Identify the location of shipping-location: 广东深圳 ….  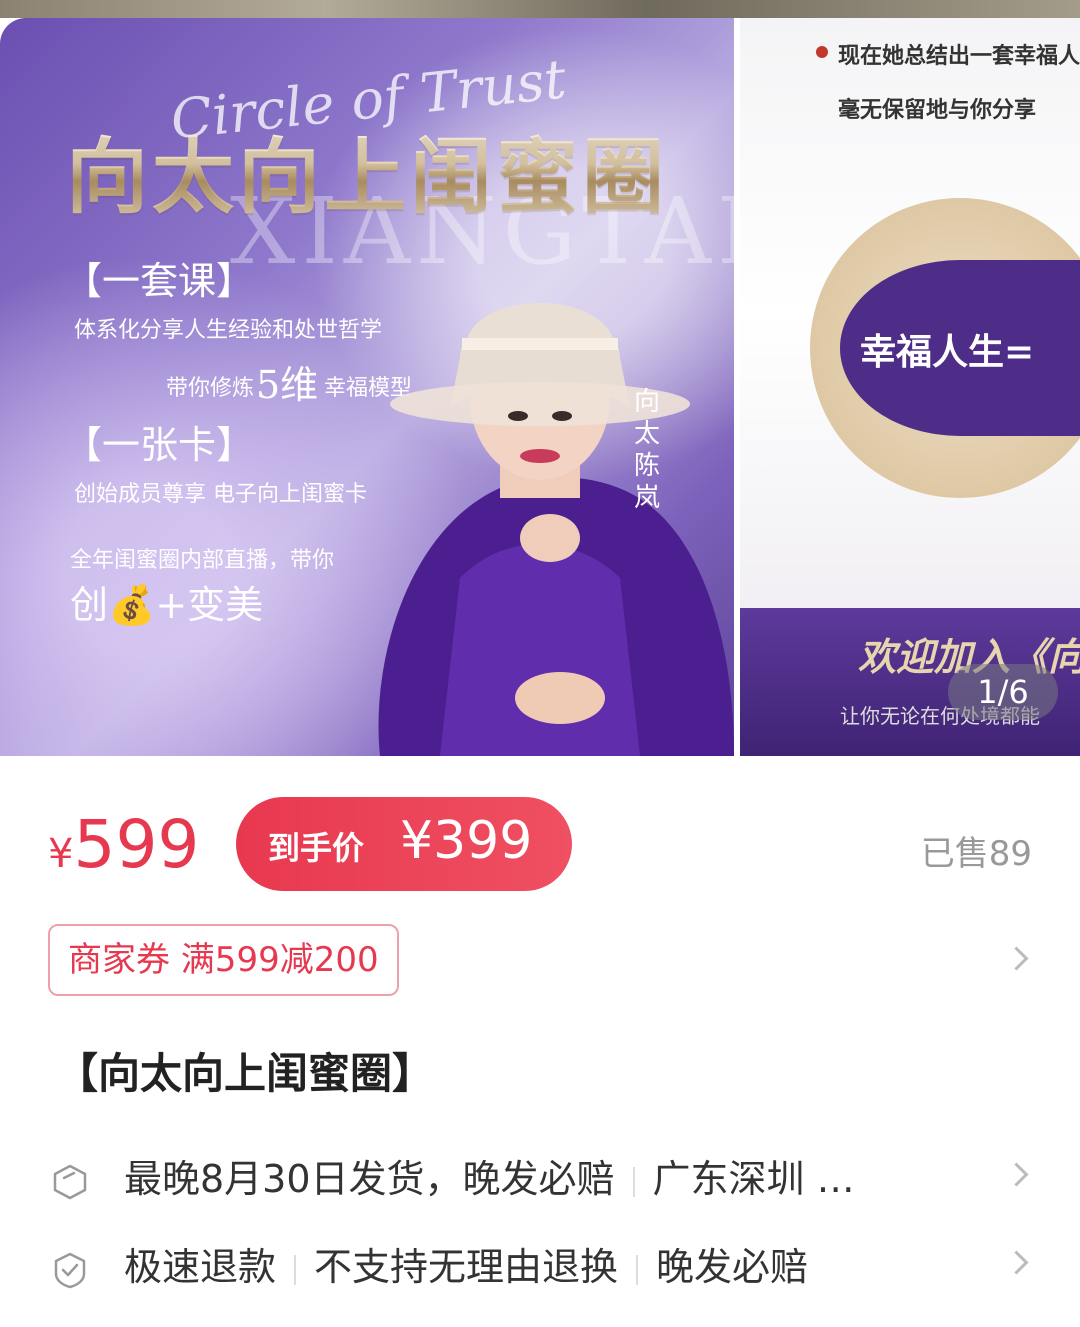
(753, 1179).